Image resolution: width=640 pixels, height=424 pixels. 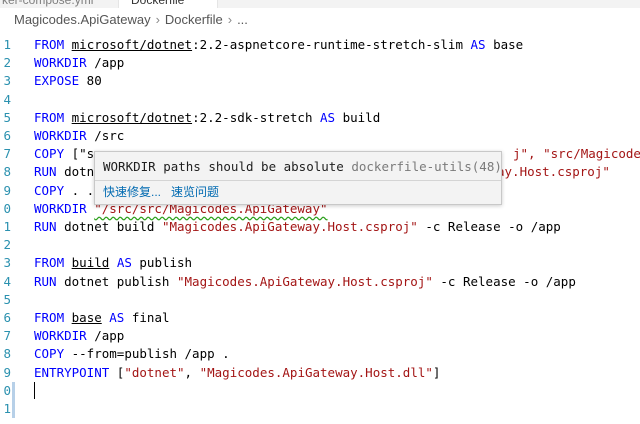 What do you see at coordinates (227, 166) in the screenshot?
I see `hover-message-text: WORKDIR paths should be absolute` at bounding box center [227, 166].